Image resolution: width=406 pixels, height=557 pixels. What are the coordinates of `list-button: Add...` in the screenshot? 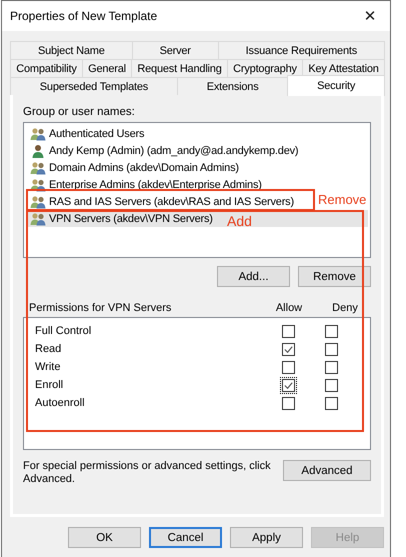 It's located at (253, 276).